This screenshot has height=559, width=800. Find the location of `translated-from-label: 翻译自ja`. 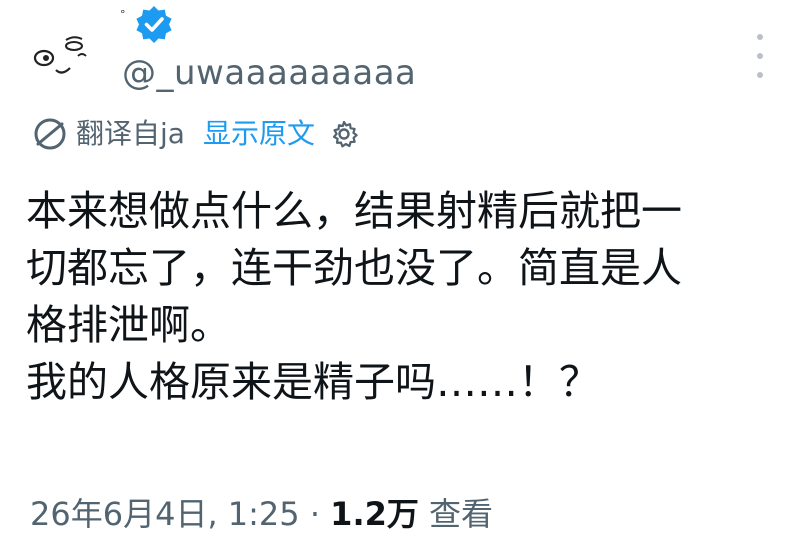

translated-from-label: 翻译自ja is located at coordinates (130, 133).